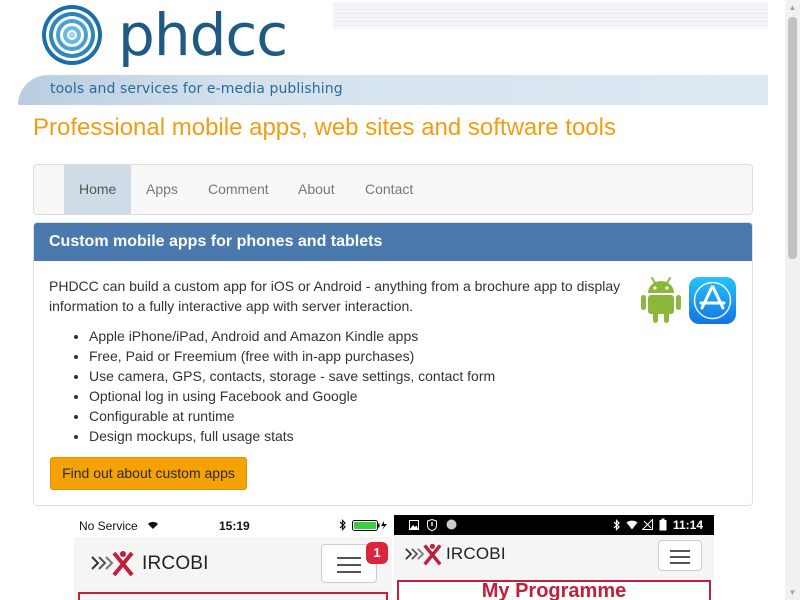  I want to click on nav-item-home: Home, so click(98, 189).